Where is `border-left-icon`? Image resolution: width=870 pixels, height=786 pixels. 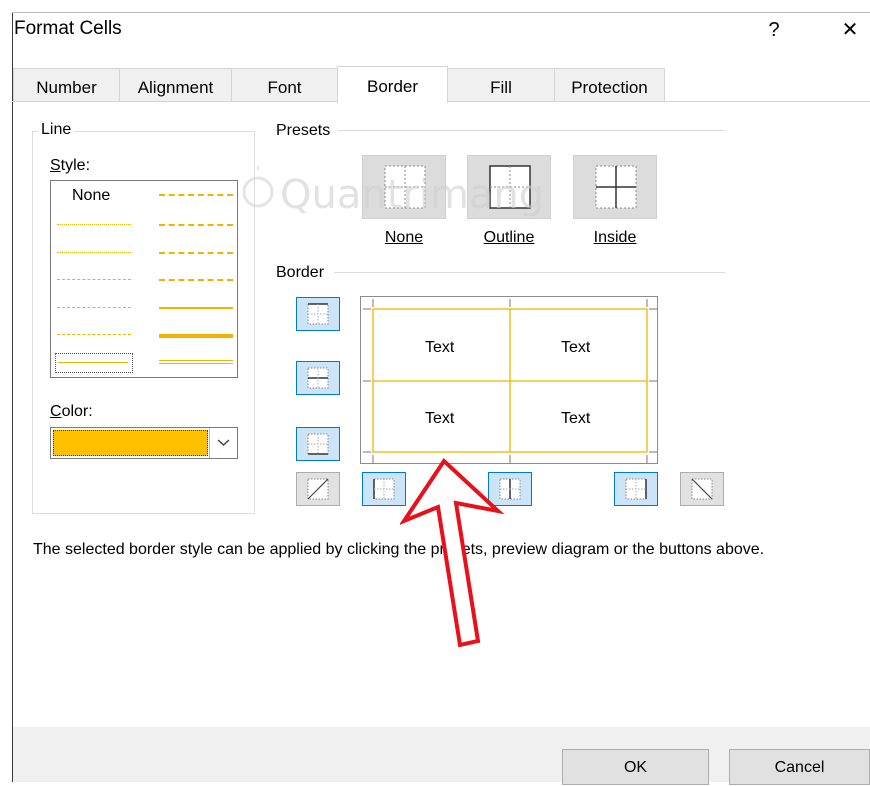 border-left-icon is located at coordinates (384, 489).